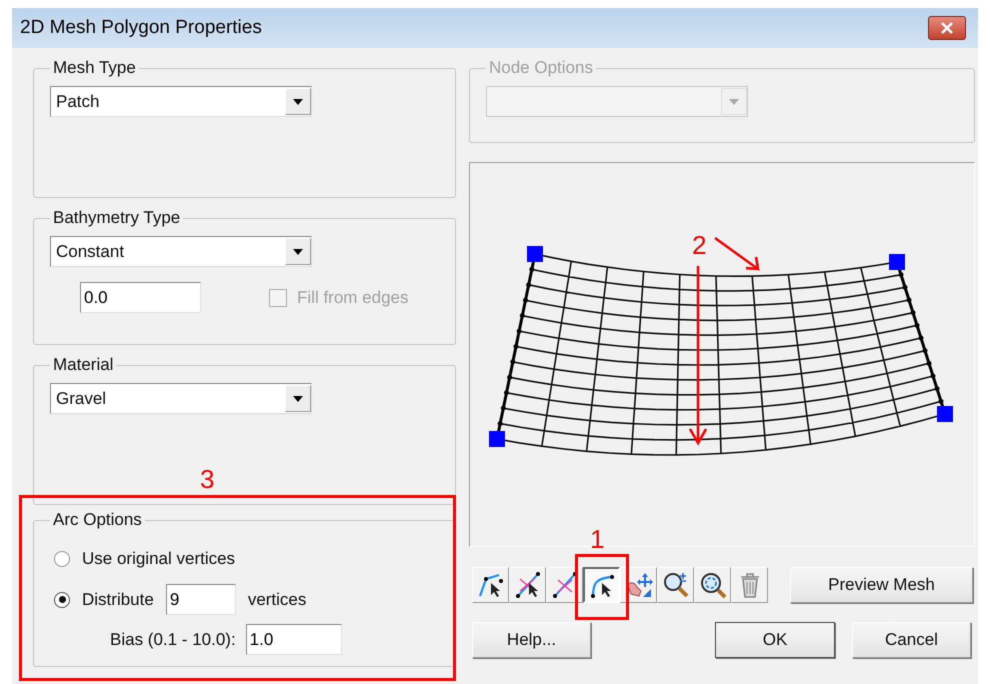  What do you see at coordinates (699, 245) in the screenshot?
I see `annotation-number: 2` at bounding box center [699, 245].